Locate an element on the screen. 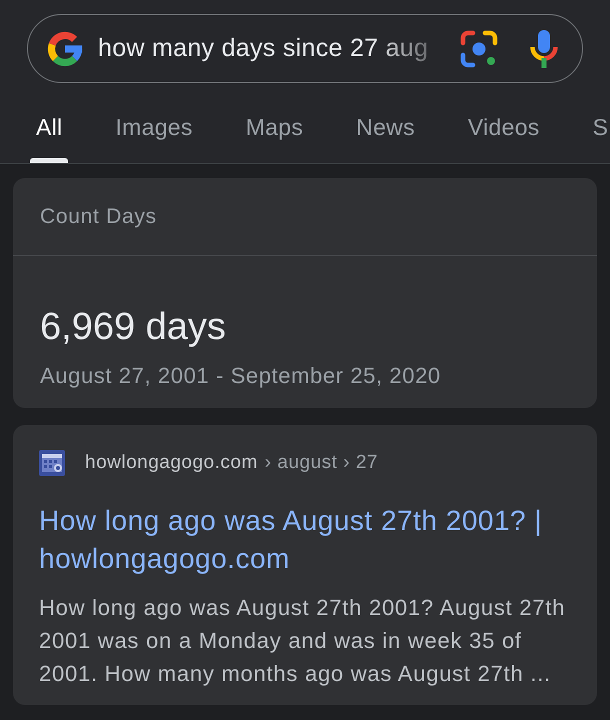 The image size is (610, 720). tab: News is located at coordinates (385, 131).